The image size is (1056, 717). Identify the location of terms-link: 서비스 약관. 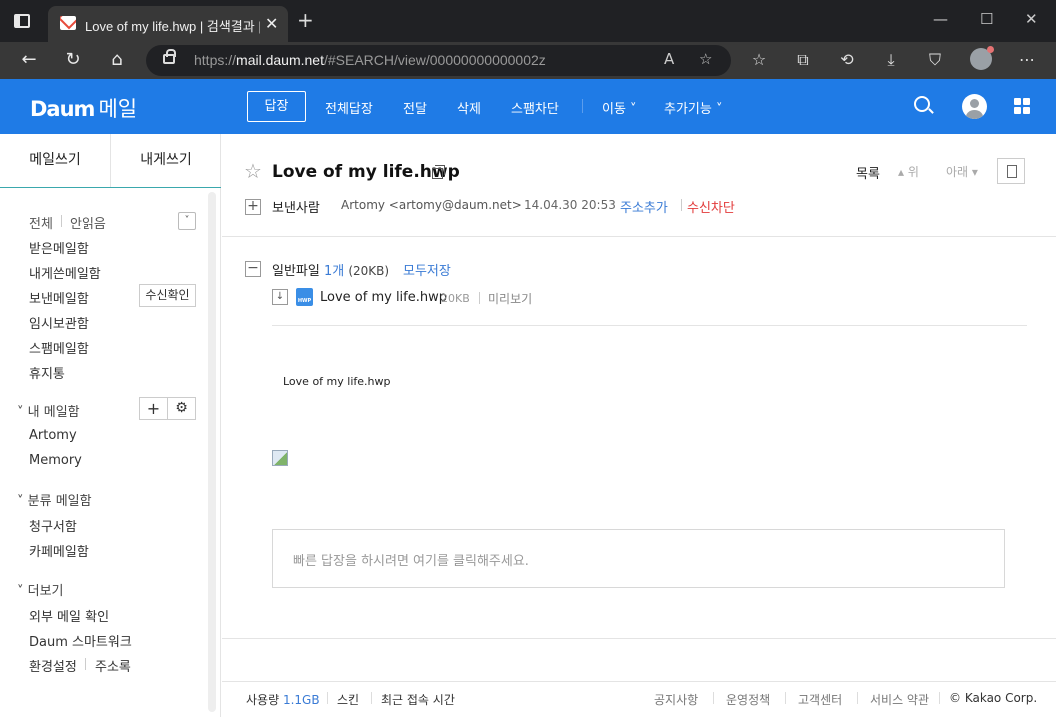
(899, 699).